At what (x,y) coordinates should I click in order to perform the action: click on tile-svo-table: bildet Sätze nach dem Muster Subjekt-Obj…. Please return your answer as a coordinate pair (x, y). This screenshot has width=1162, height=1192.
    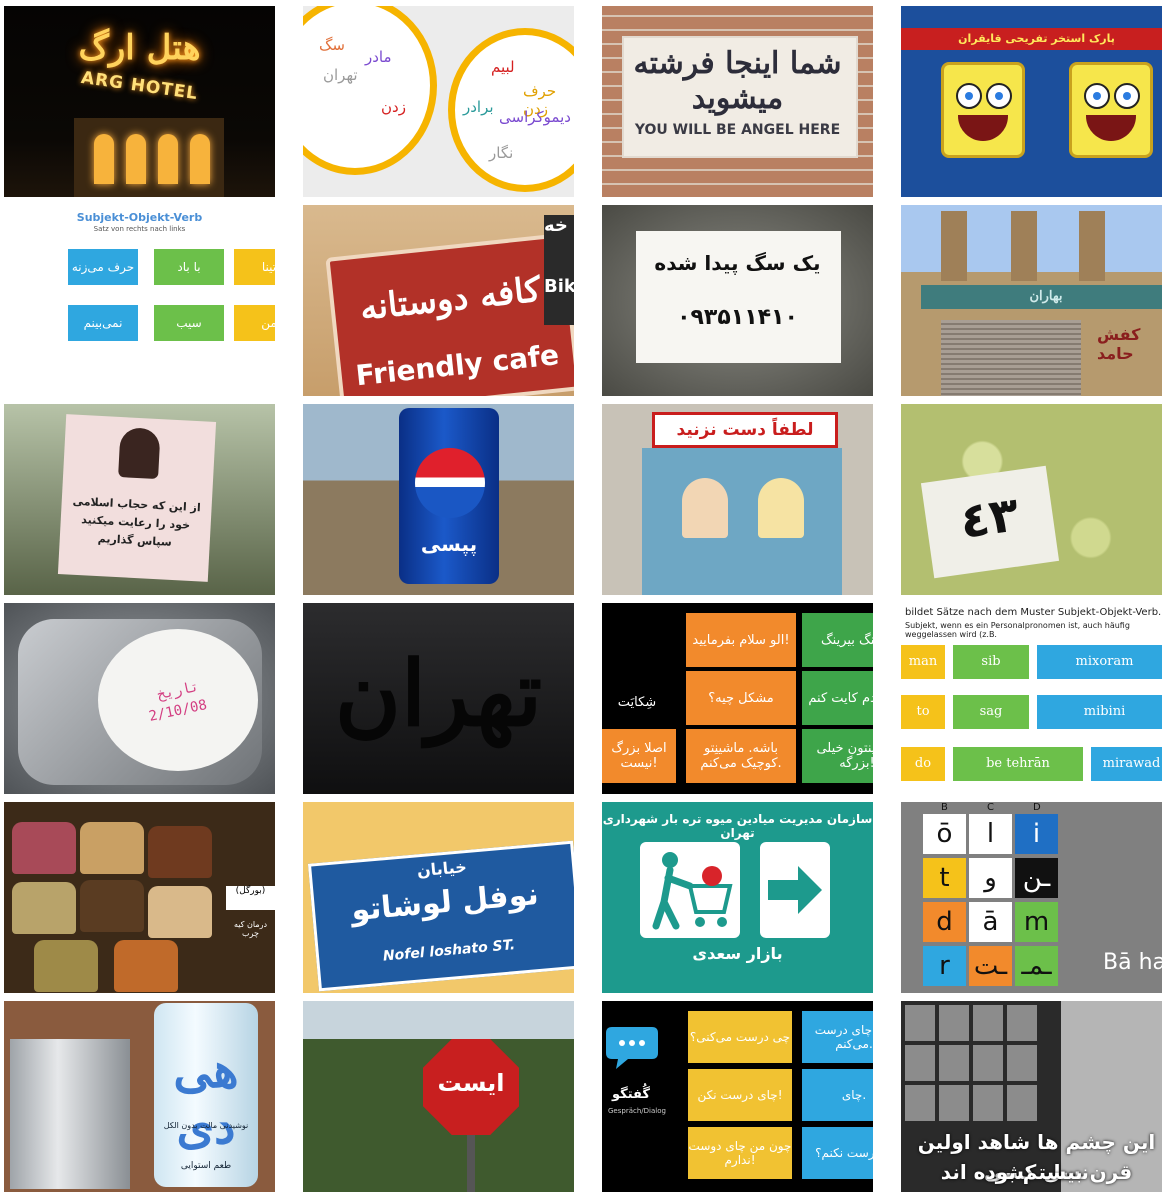
    Looking at the image, I should click on (1031, 698).